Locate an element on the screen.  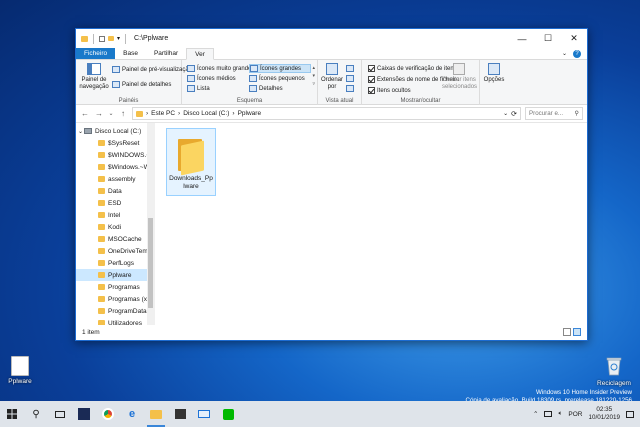
details-pane-button: Painel de detalhes is located at coordinates (152, 84).